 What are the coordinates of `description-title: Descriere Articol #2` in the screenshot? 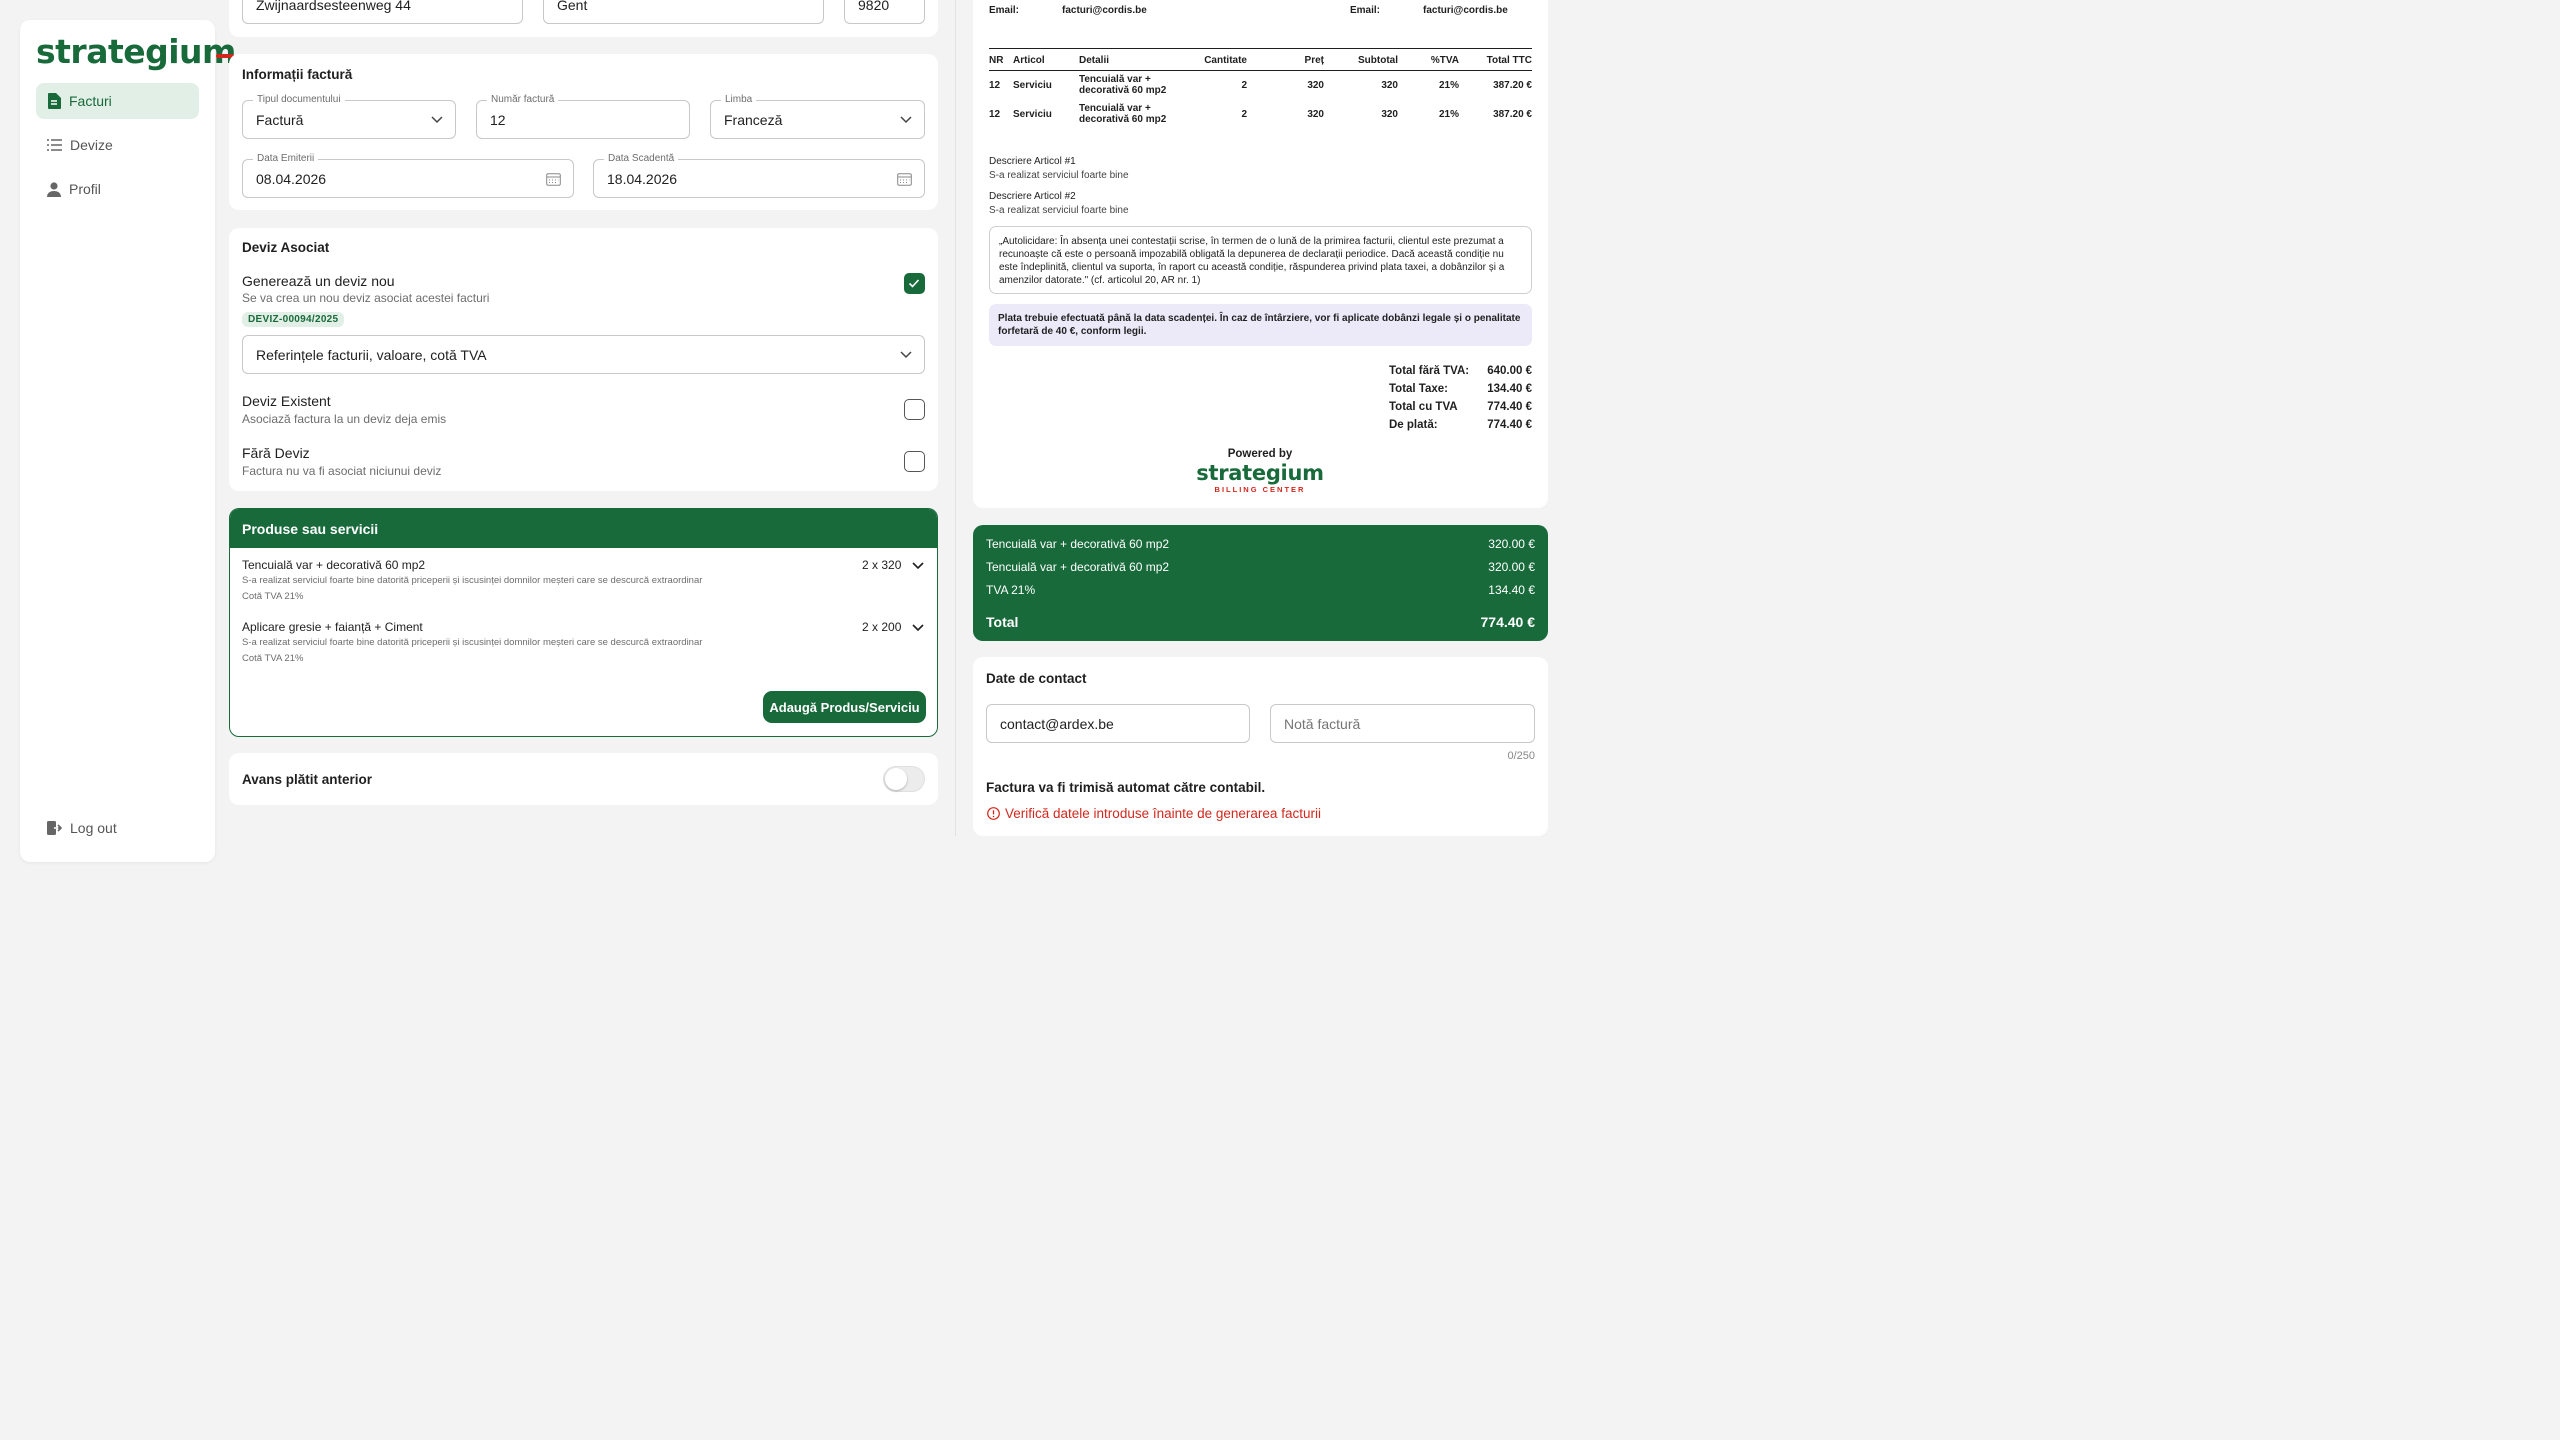 It's located at (1032, 196).